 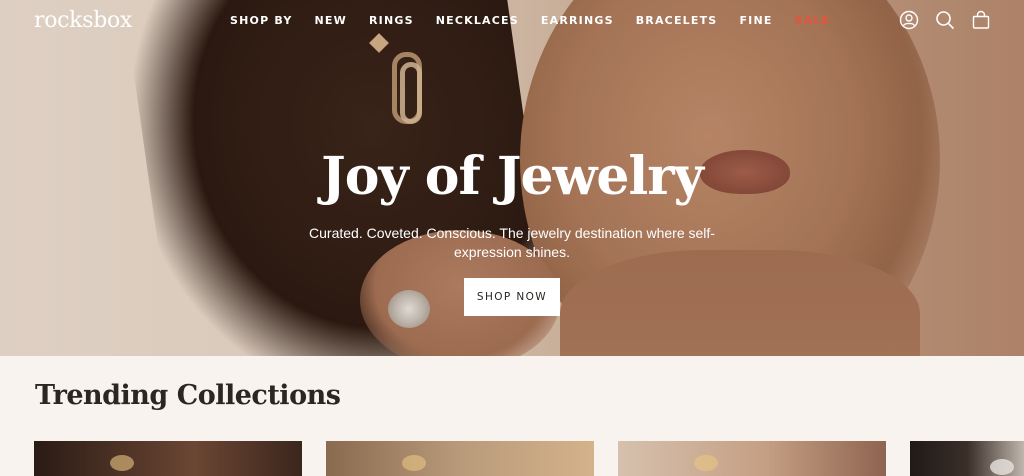 What do you see at coordinates (477, 20) in the screenshot?
I see `nav-necklaces: NECKLACES` at bounding box center [477, 20].